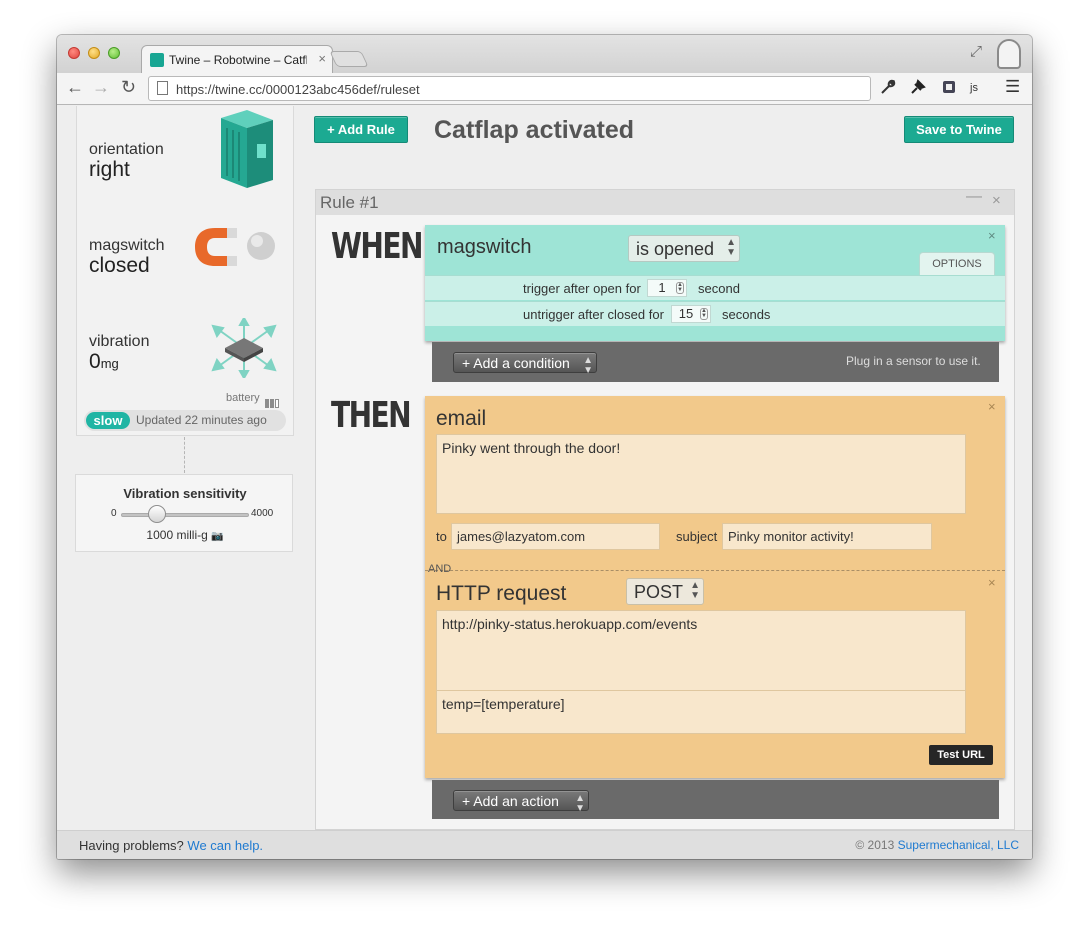  Describe the element at coordinates (715, 313) in the screenshot. I see `untrigger-option-row: untrigger after closed for 15 ▲ ▼ seconds` at that location.